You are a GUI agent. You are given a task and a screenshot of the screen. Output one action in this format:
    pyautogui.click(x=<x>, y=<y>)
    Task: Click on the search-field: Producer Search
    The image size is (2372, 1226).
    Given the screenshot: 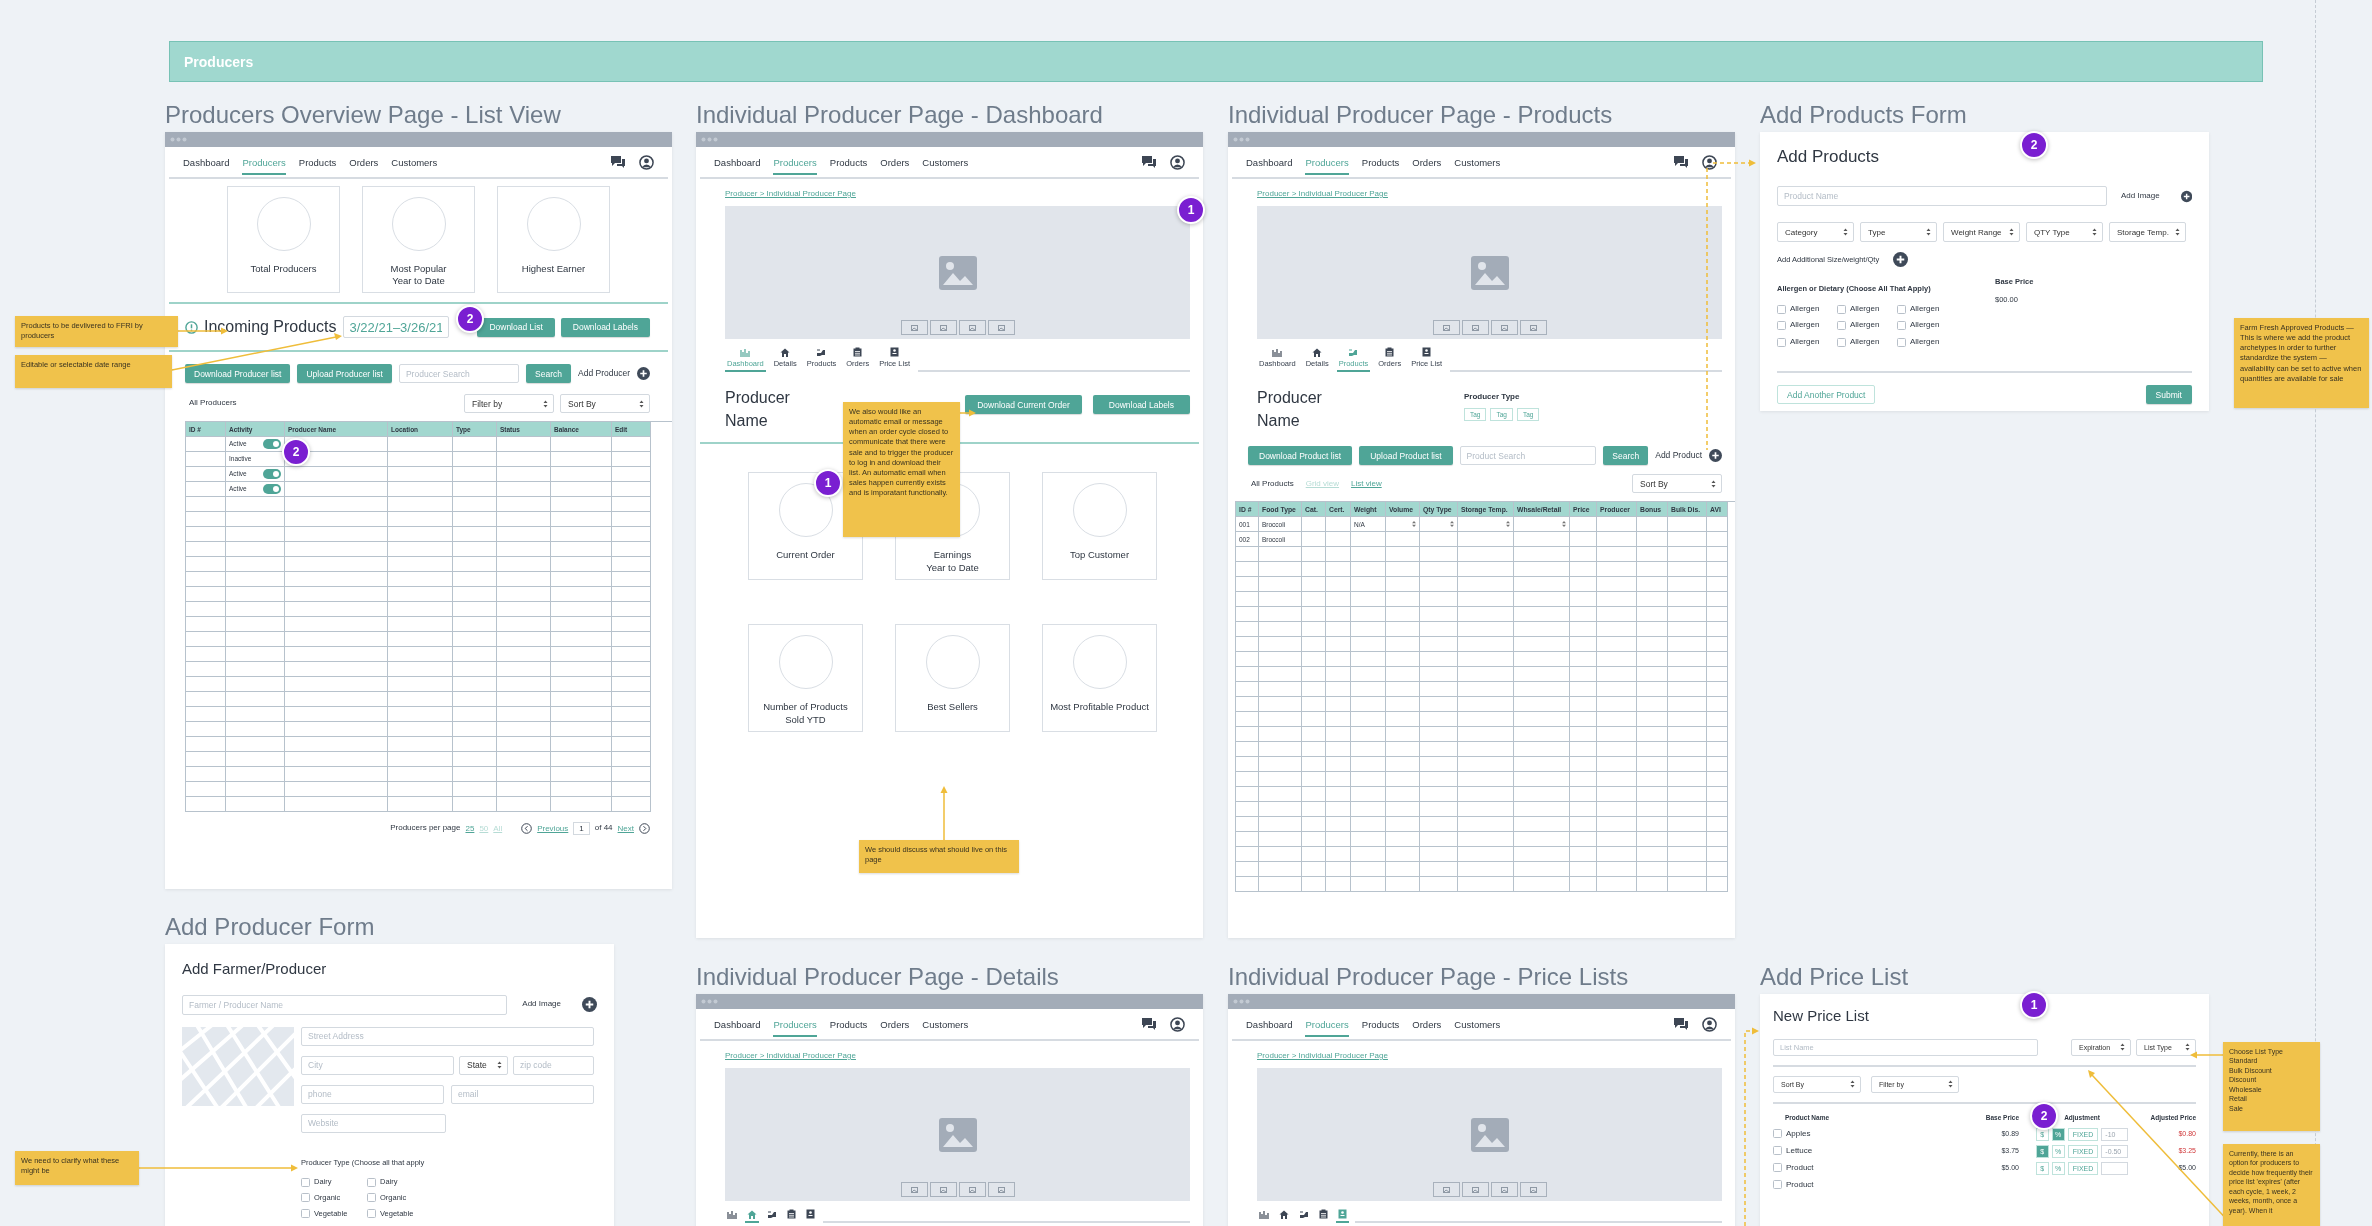 What is the action you would take?
    pyautogui.click(x=459, y=373)
    